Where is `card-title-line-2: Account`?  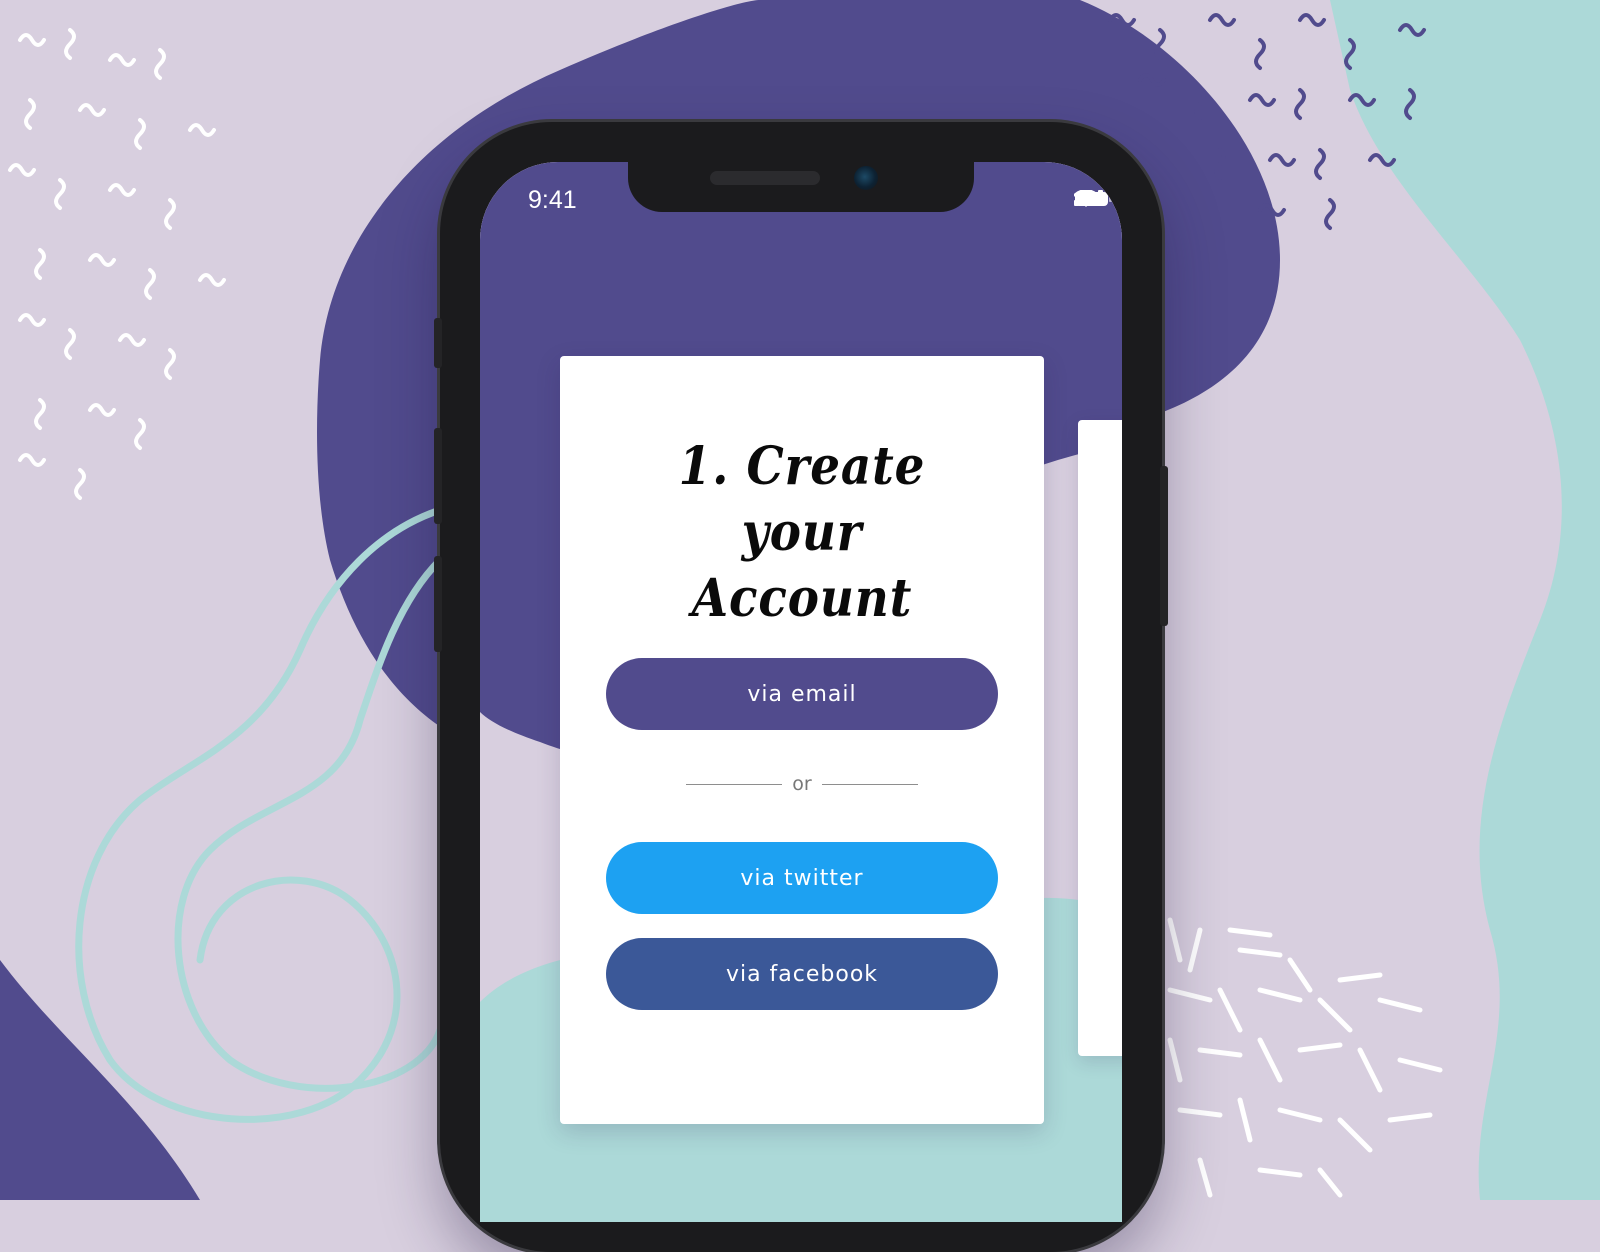 card-title-line-2: Account is located at coordinates (802, 598).